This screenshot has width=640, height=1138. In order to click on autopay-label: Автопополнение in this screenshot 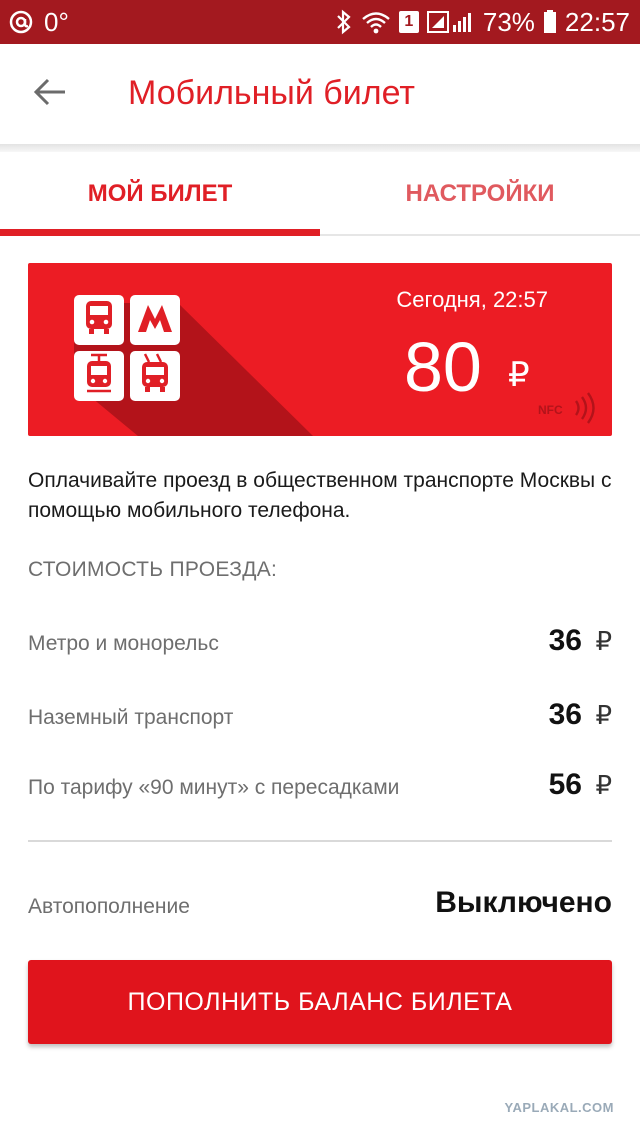, I will do `click(109, 906)`.